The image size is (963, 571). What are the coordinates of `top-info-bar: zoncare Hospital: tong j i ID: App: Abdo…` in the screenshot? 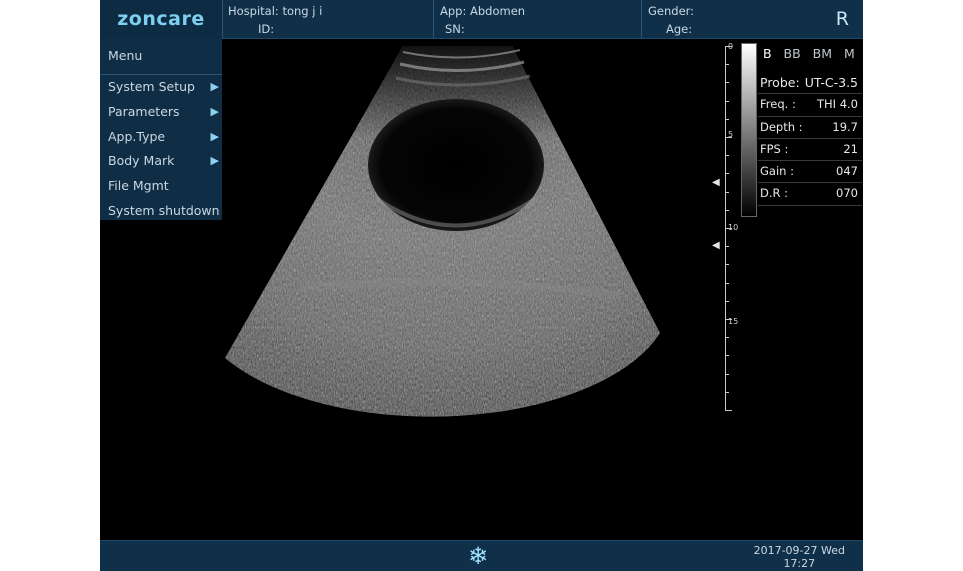 It's located at (481, 19).